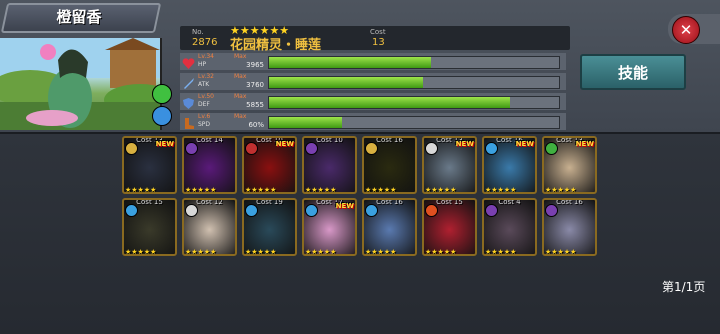  What do you see at coordinates (204, 84) in the screenshot?
I see `stat-label: ATK` at bounding box center [204, 84].